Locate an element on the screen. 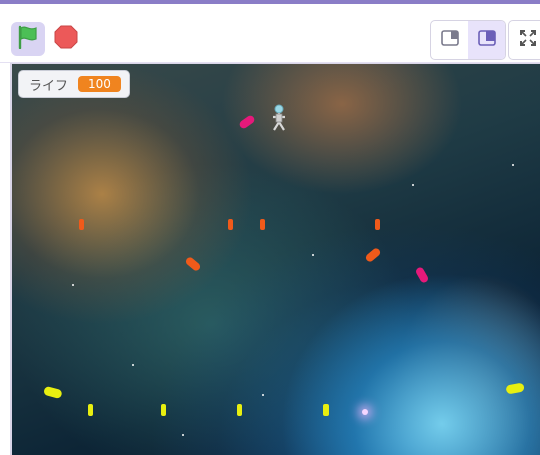 The height and width of the screenshot is (455, 540). life-value: 100 is located at coordinates (99, 84).